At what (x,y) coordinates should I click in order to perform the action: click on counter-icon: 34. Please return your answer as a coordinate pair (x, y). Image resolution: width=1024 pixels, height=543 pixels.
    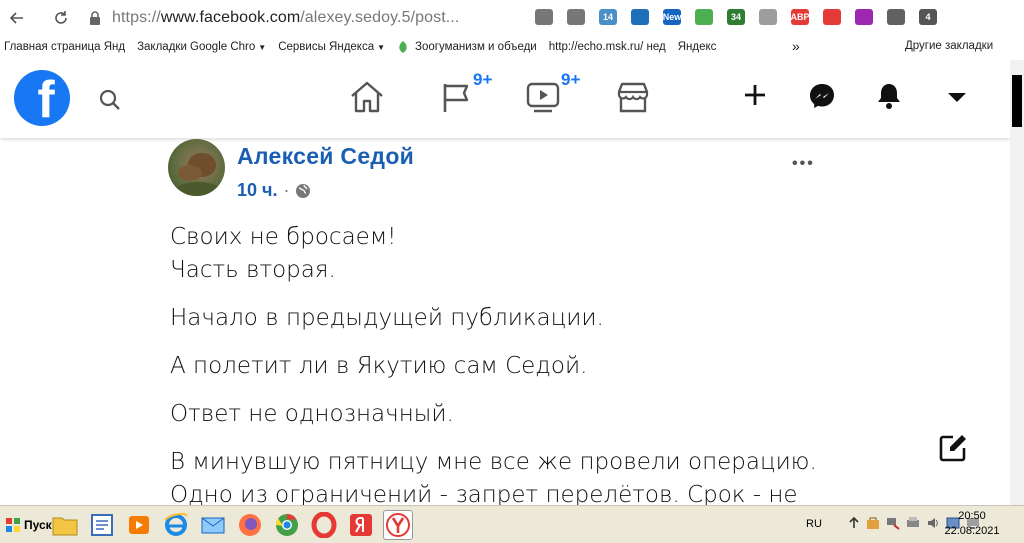
    Looking at the image, I should click on (736, 17).